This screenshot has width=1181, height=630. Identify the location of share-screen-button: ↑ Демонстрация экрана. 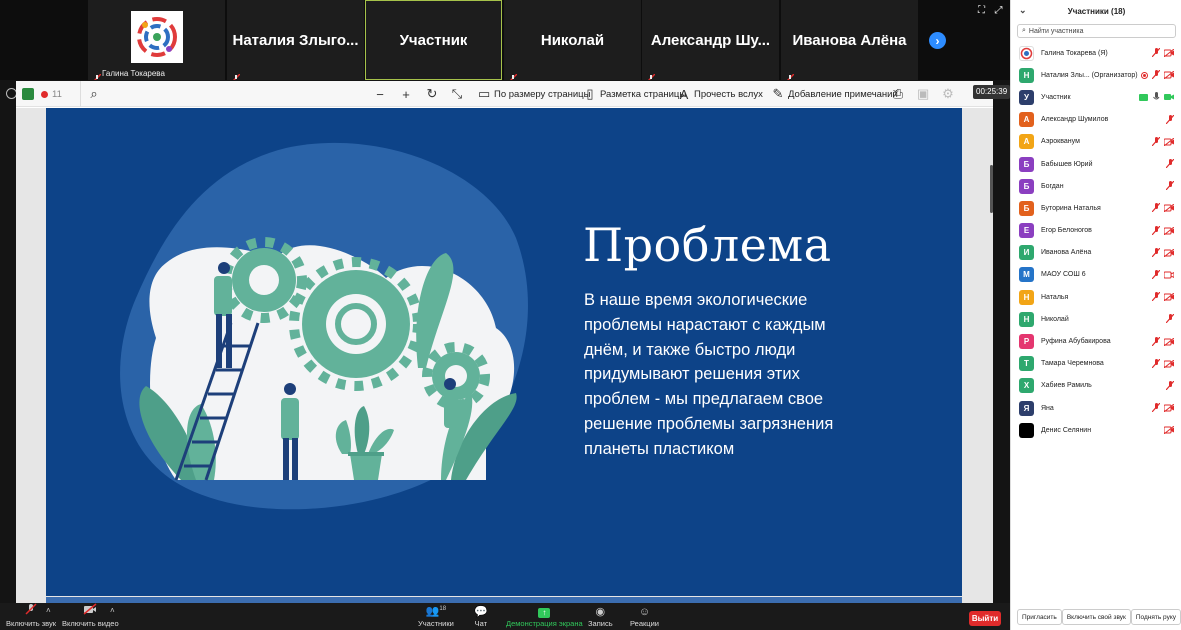
(544, 616).